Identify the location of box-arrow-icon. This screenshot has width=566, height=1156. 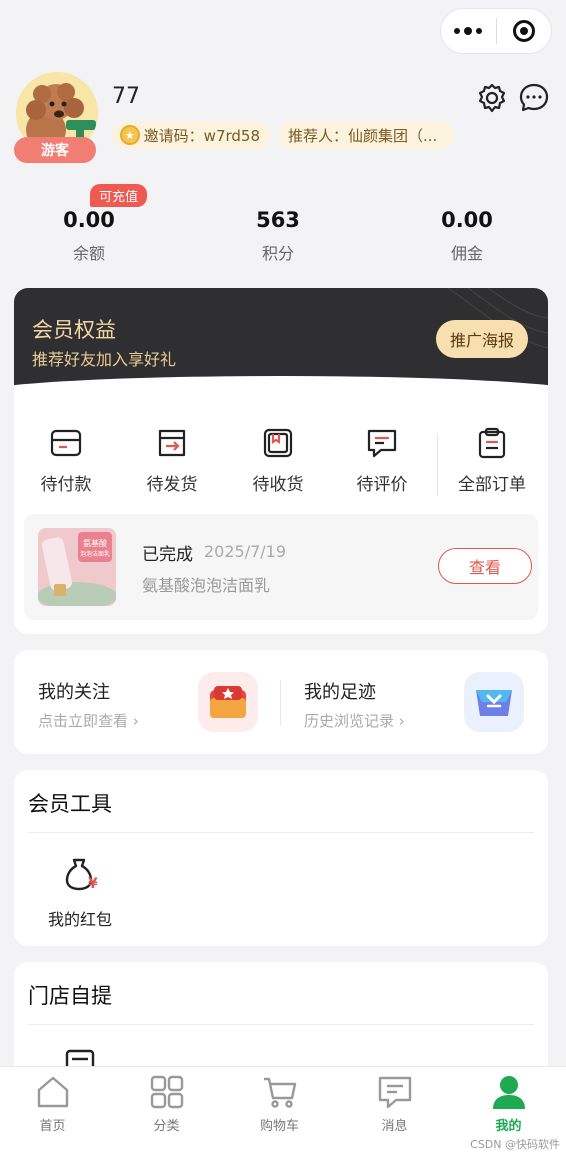
(172, 443).